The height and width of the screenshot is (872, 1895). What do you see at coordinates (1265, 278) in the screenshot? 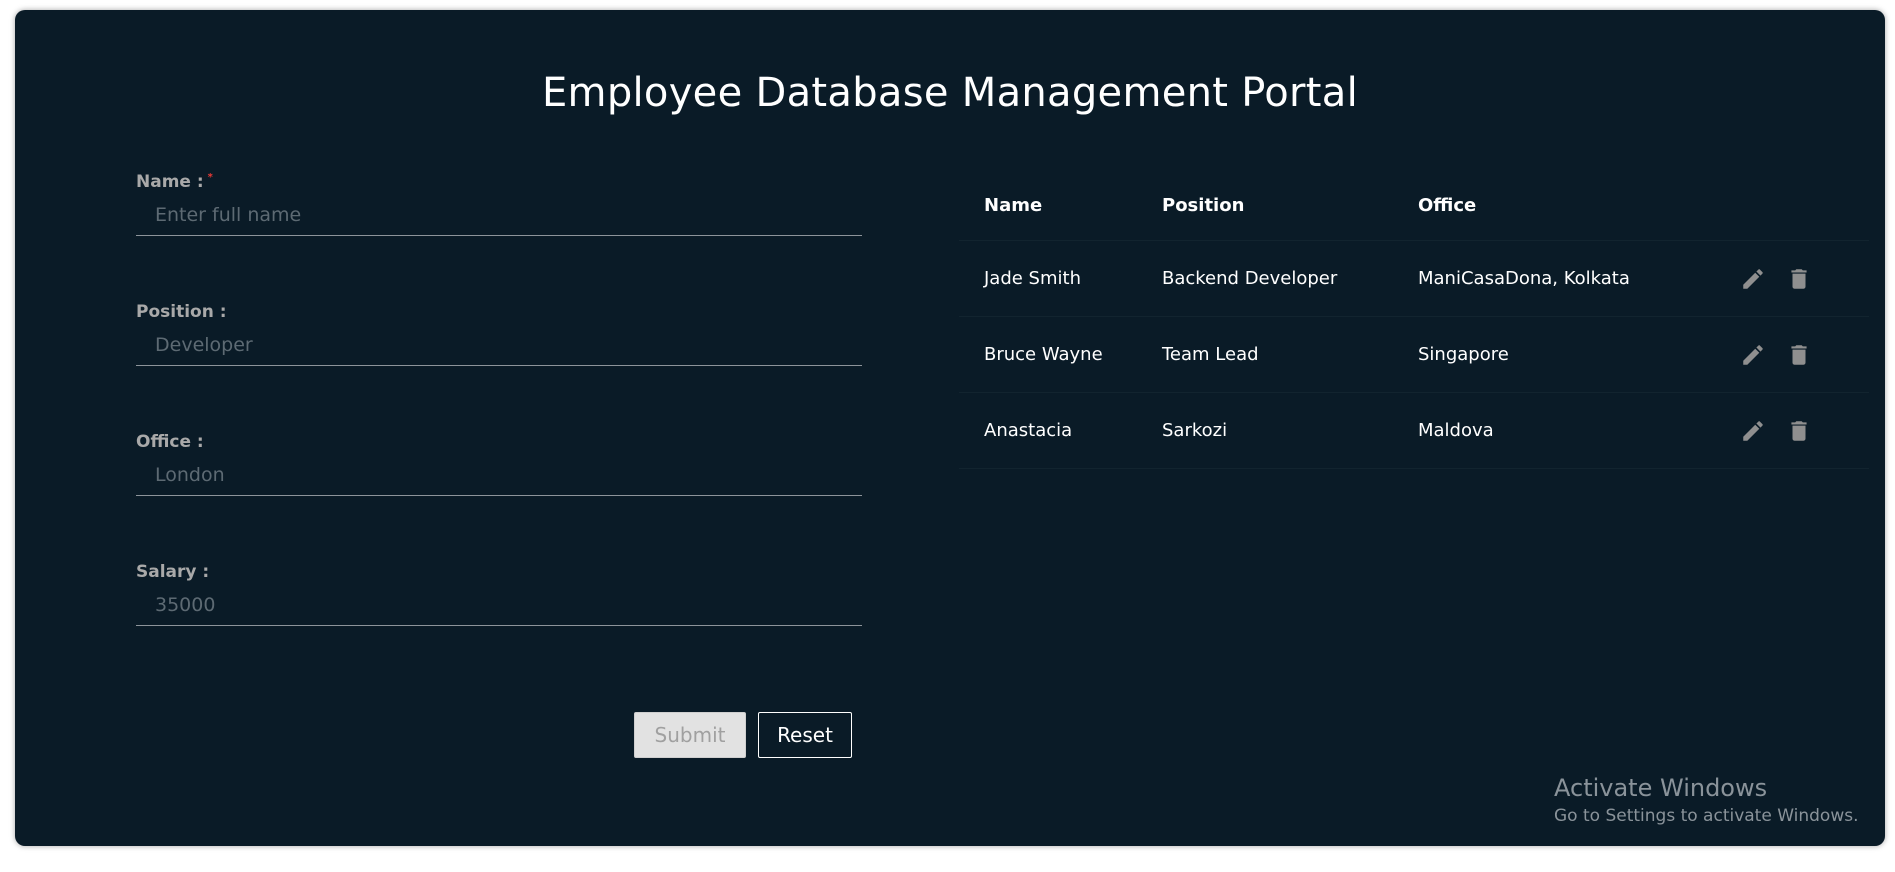
I see `cell-position: Backend Developer` at bounding box center [1265, 278].